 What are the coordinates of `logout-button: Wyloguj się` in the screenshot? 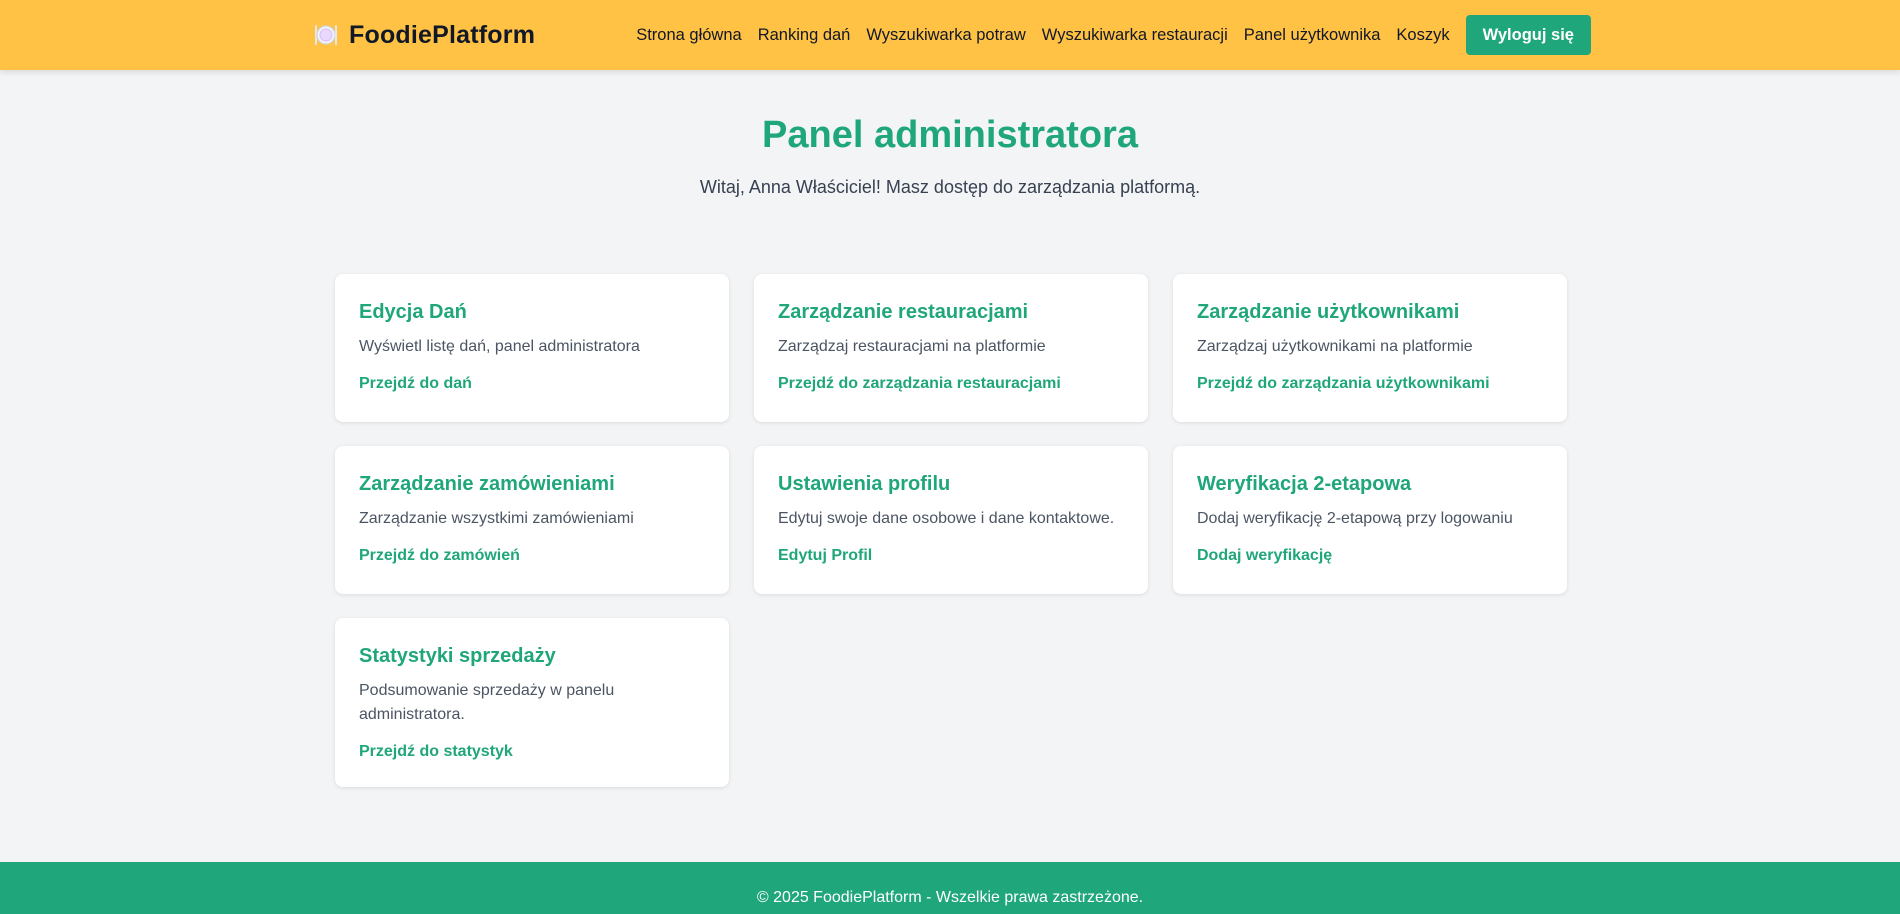 It's located at (1528, 35).